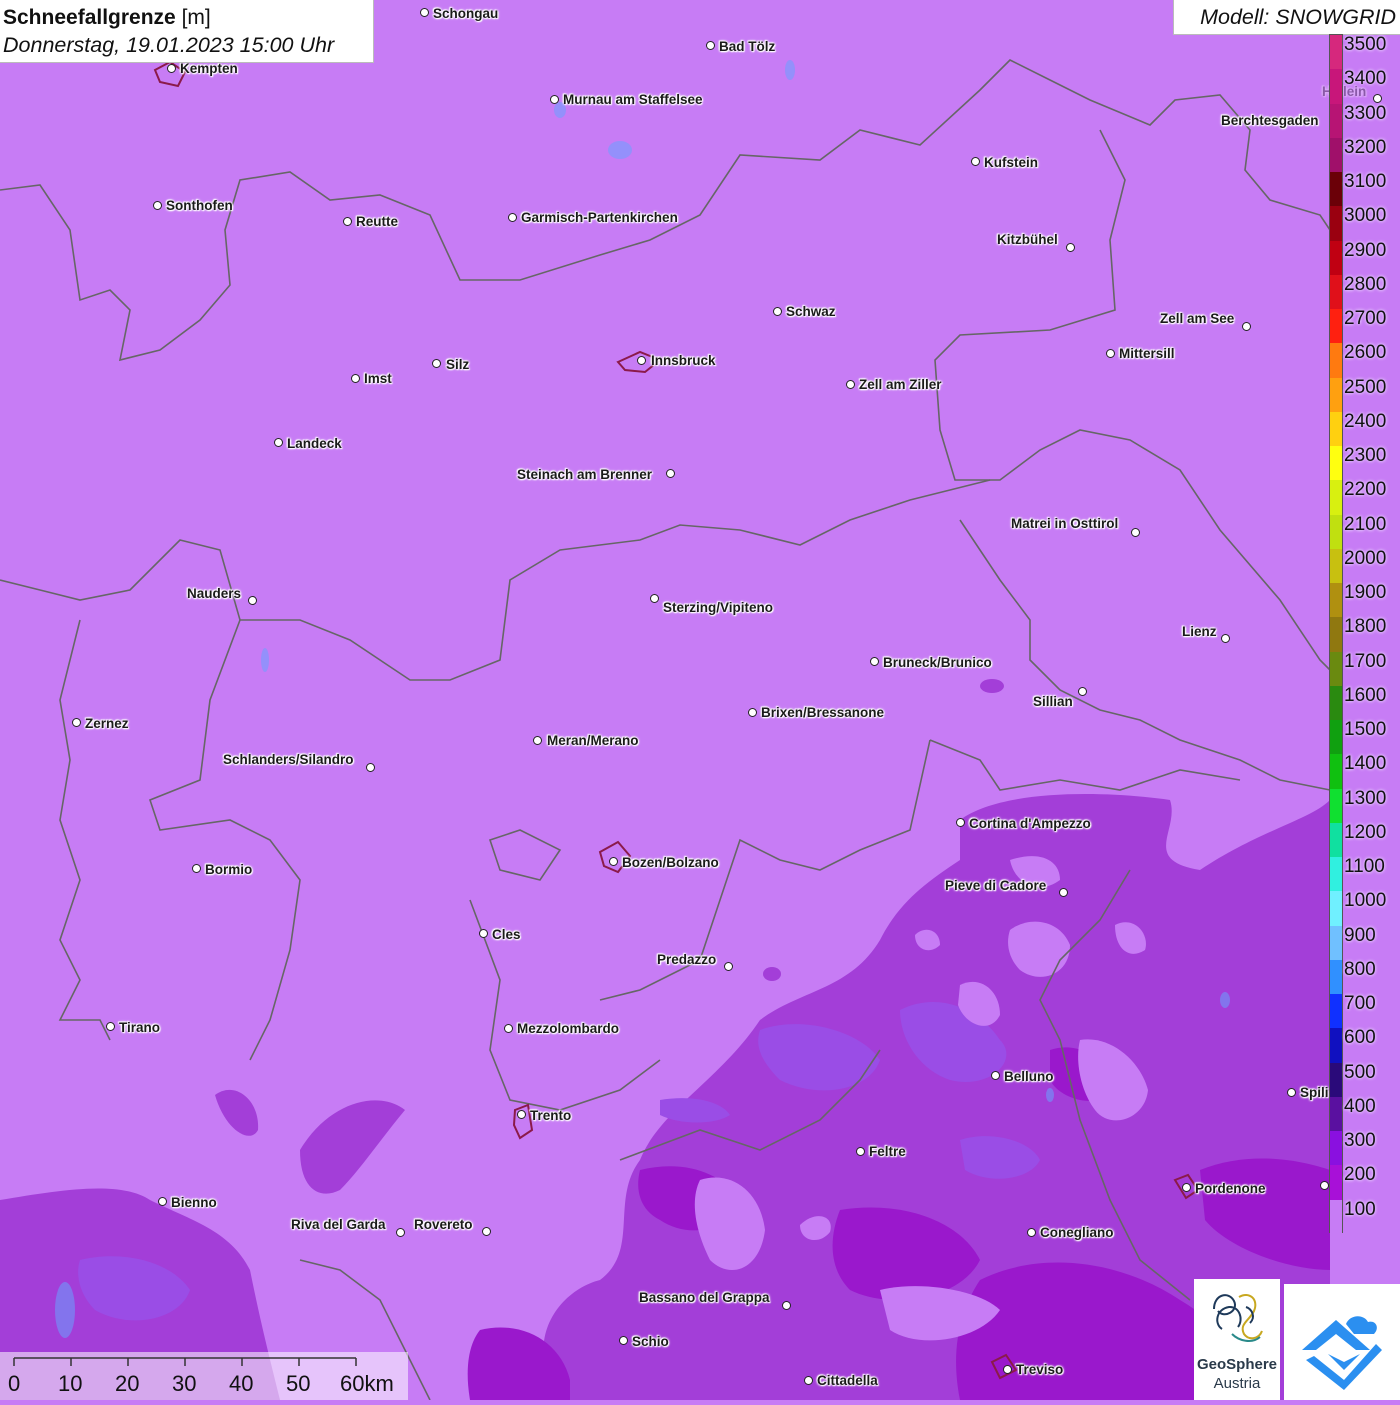  What do you see at coordinates (1365, 387) in the screenshot?
I see `legend-label: 2500` at bounding box center [1365, 387].